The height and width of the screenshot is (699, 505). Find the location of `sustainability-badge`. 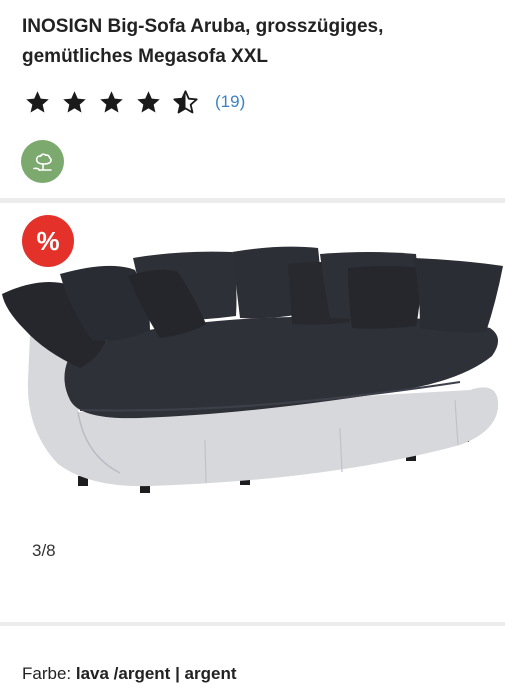

sustainability-badge is located at coordinates (42, 161).